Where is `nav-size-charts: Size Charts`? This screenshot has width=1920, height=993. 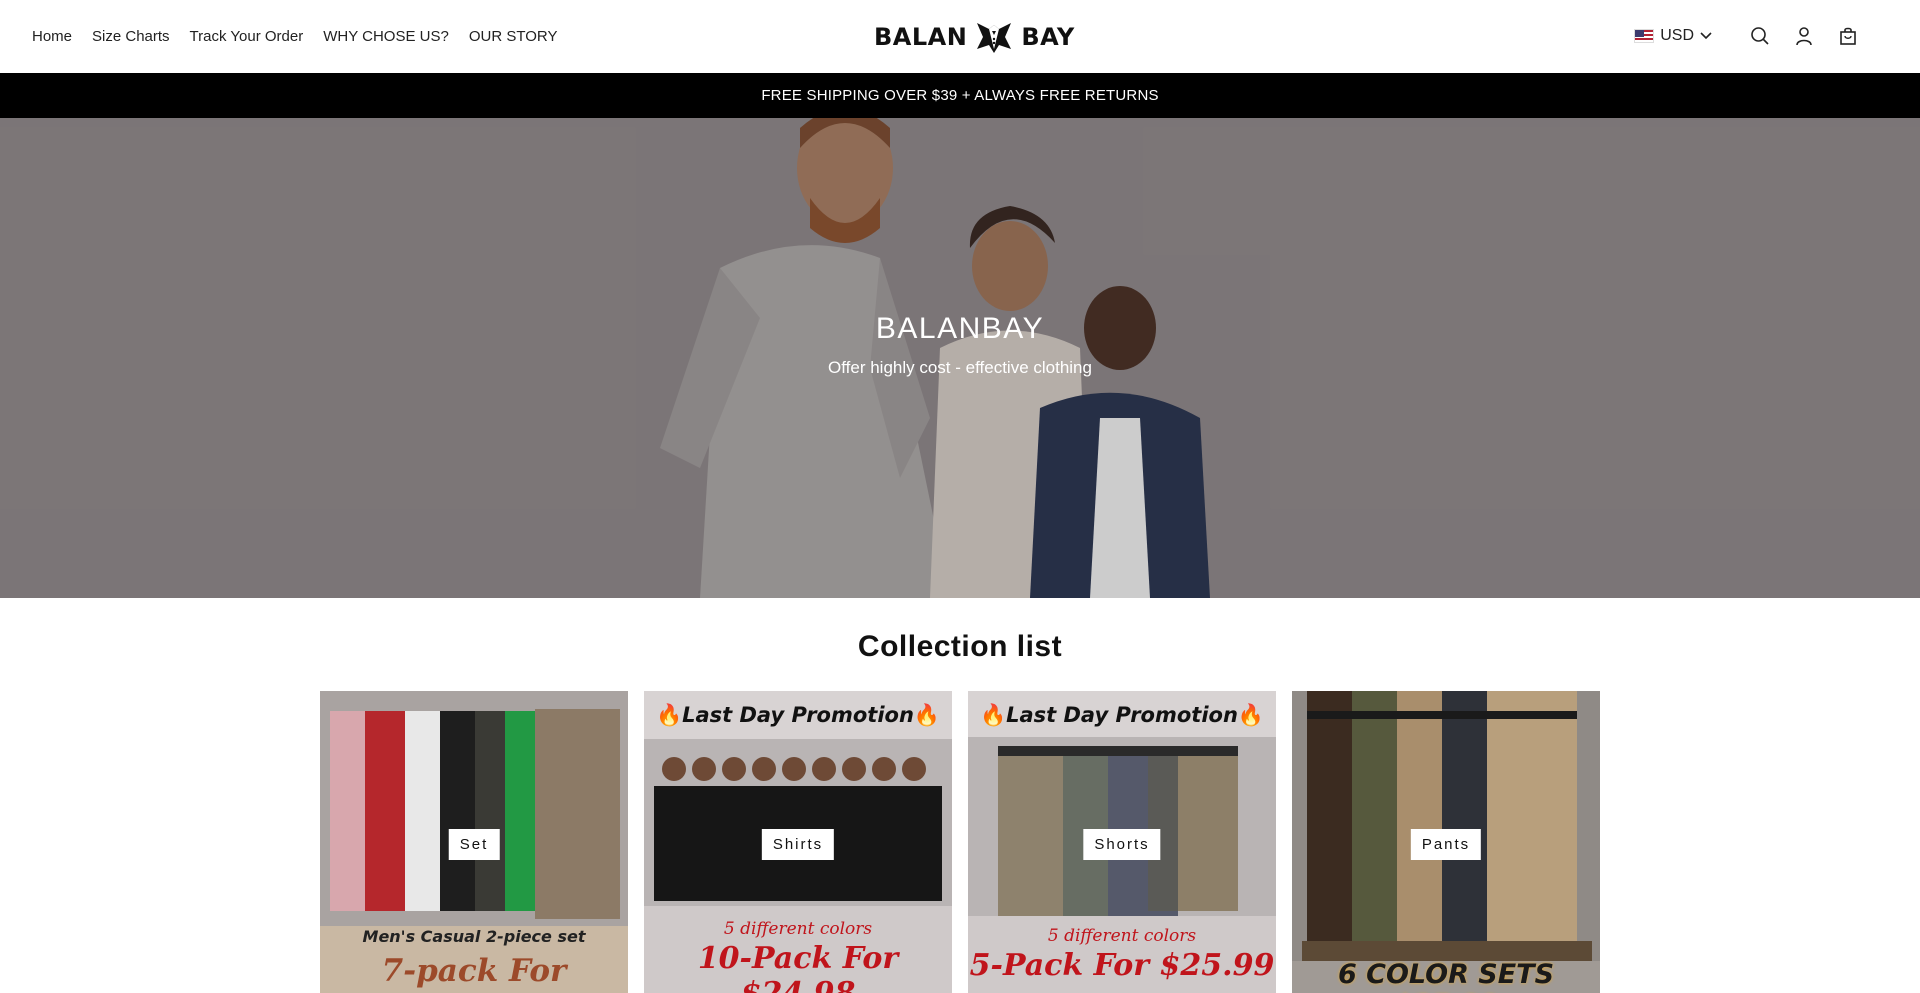 nav-size-charts: Size Charts is located at coordinates (131, 36).